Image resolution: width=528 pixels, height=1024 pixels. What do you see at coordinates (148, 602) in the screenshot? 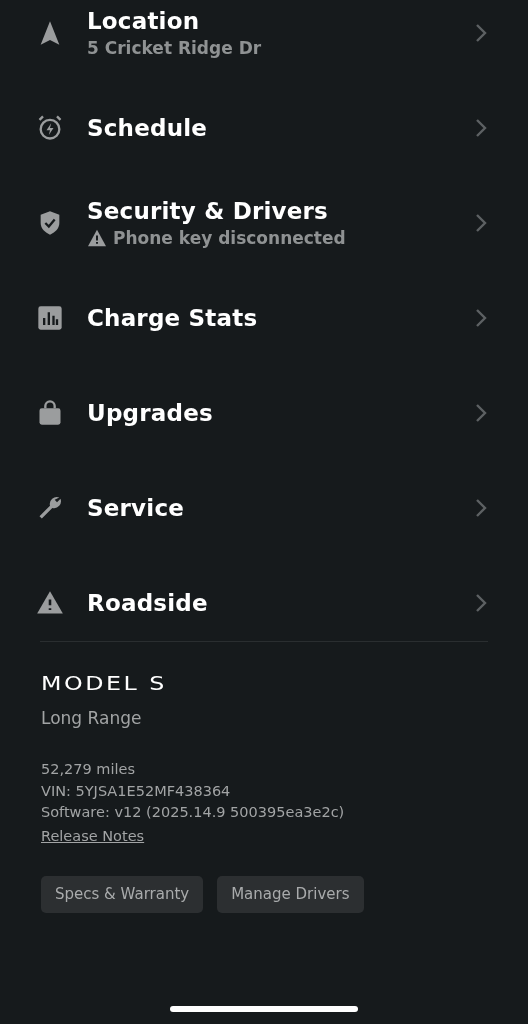
I see `menu-title: Roadside` at bounding box center [148, 602].